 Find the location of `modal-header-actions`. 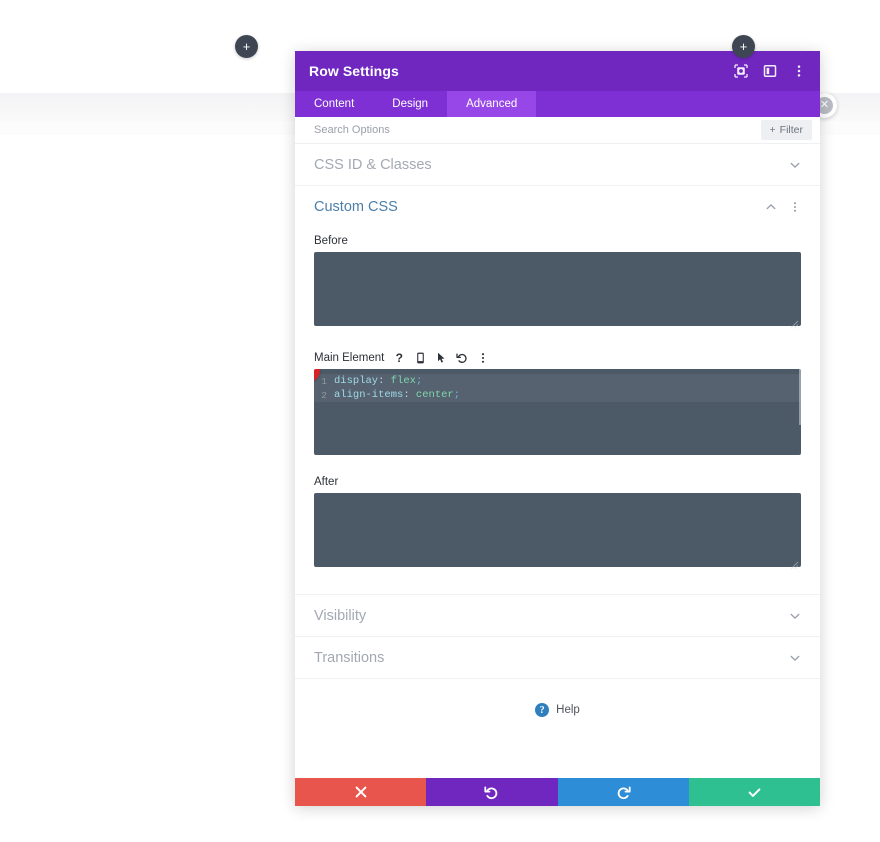

modal-header-actions is located at coordinates (769, 71).